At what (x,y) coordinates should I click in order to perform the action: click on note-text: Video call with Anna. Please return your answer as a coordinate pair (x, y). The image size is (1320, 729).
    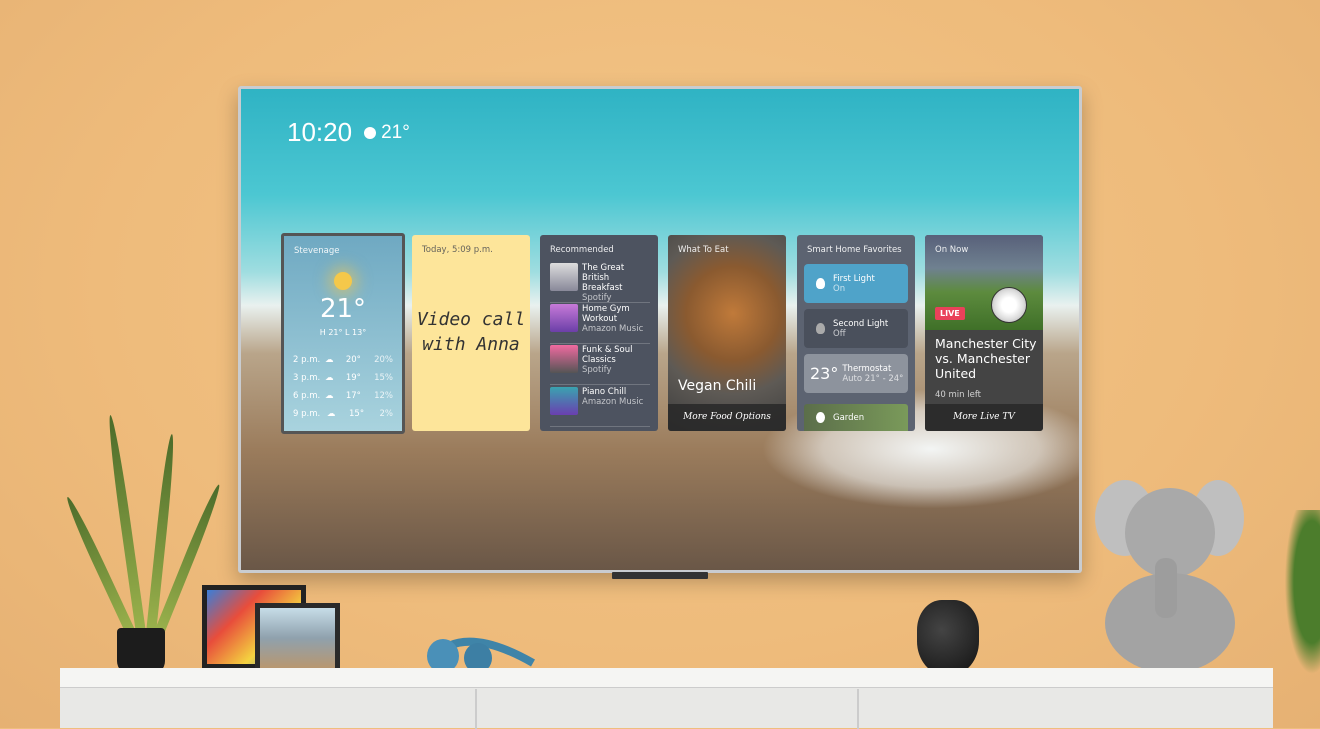
    Looking at the image, I should click on (471, 332).